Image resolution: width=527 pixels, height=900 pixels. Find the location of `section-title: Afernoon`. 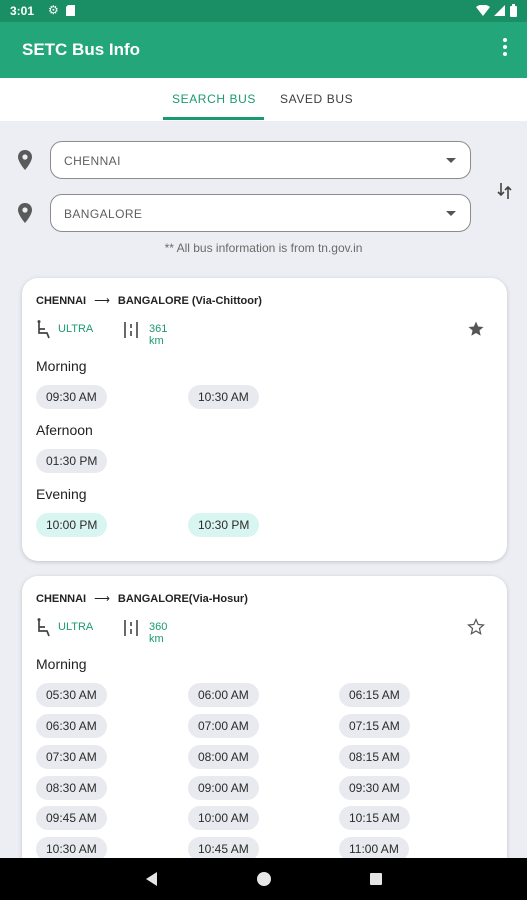

section-title: Afernoon is located at coordinates (64, 430).